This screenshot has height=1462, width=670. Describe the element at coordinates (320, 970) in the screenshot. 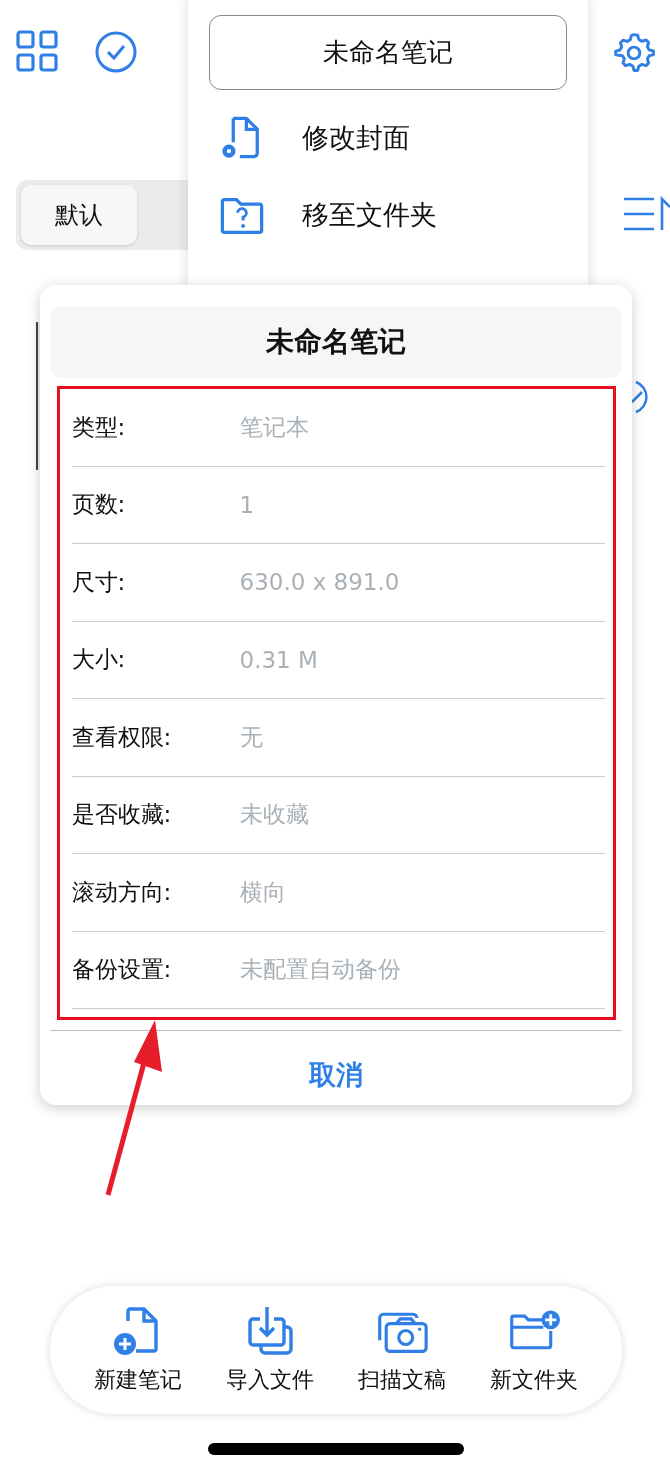

I see `info-value: 未配置自动备份` at that location.